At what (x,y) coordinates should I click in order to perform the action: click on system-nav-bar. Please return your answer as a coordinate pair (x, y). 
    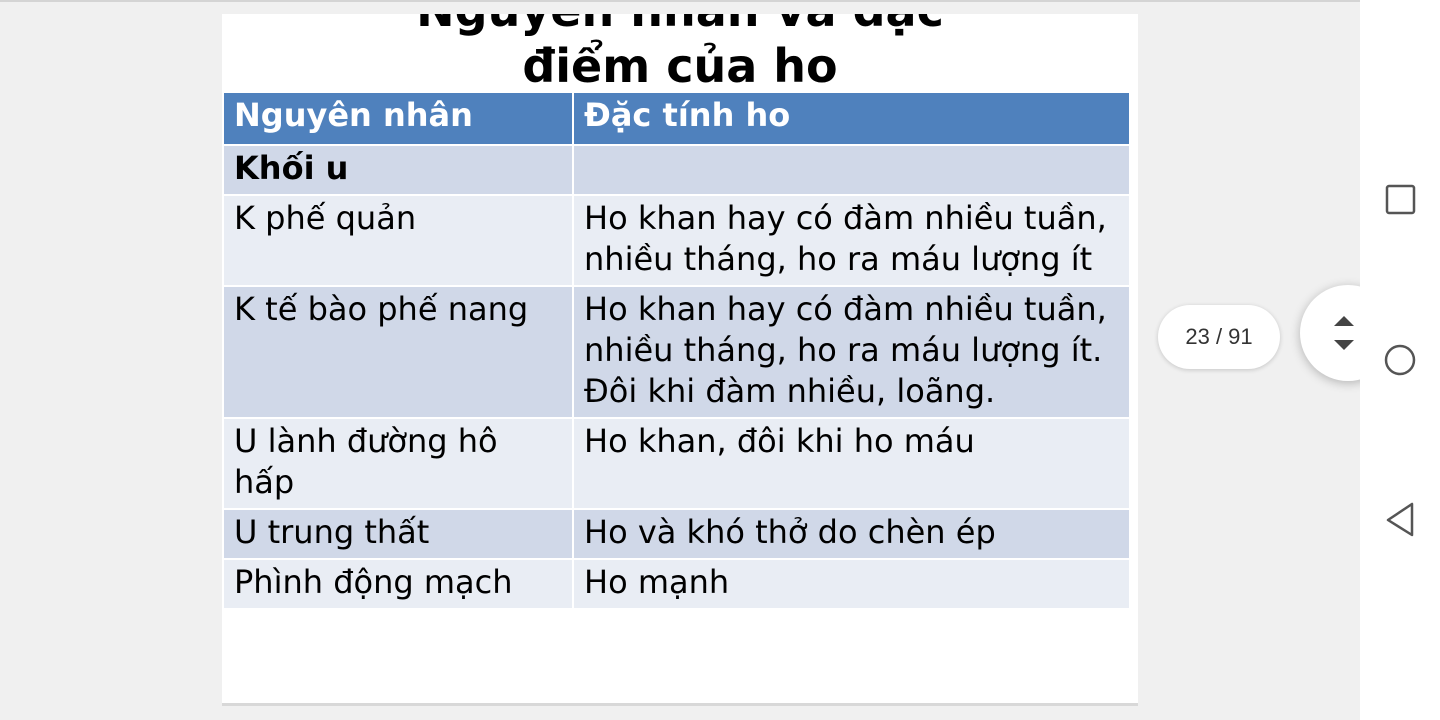
    Looking at the image, I should click on (1400, 360).